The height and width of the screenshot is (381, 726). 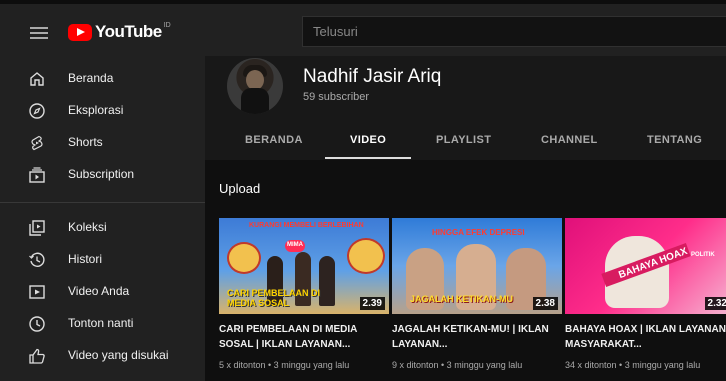 What do you see at coordinates (633, 365) in the screenshot?
I see `video-meta: 34 x ditonton • 3 minggu yang lalu` at bounding box center [633, 365].